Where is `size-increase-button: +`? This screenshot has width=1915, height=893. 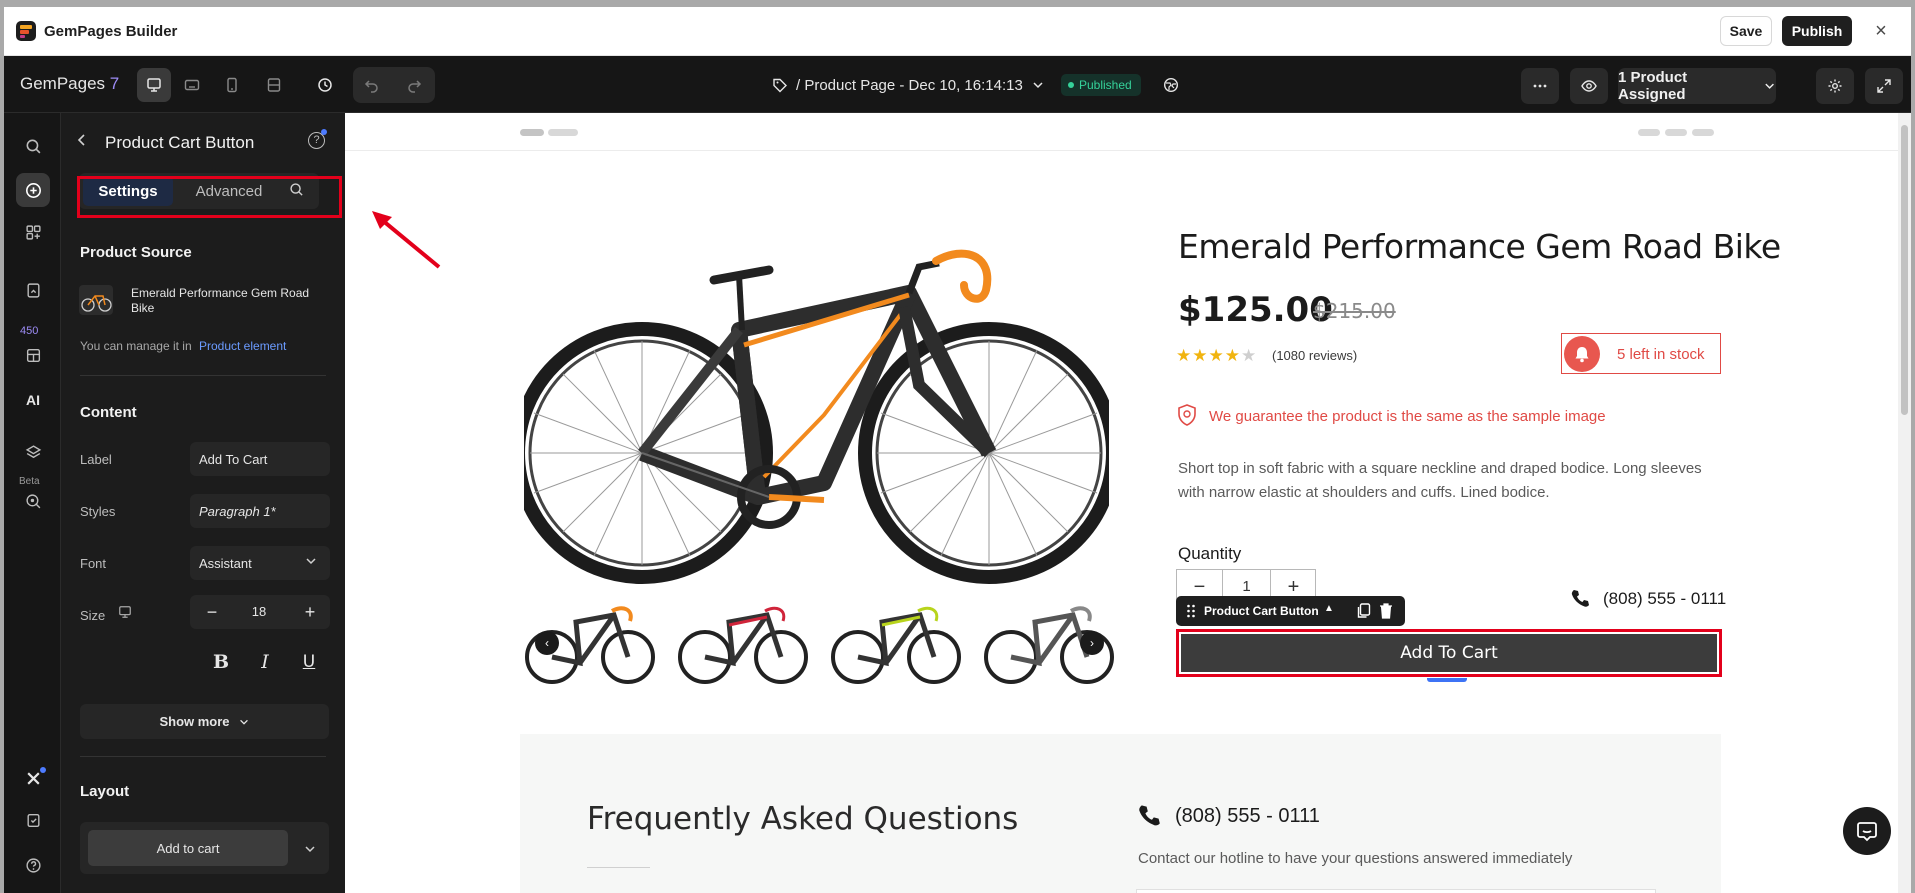 size-increase-button: + is located at coordinates (310, 612).